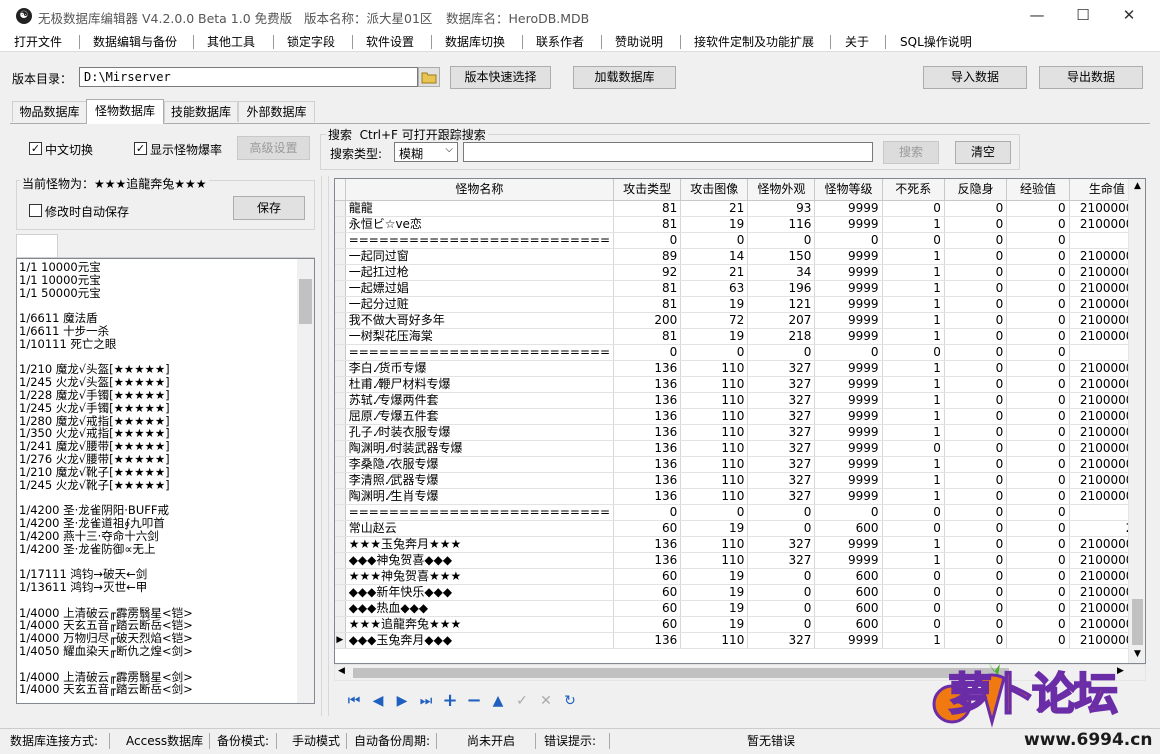 The image size is (1160, 754). I want to click on column-header: 反隐身, so click(976, 190).